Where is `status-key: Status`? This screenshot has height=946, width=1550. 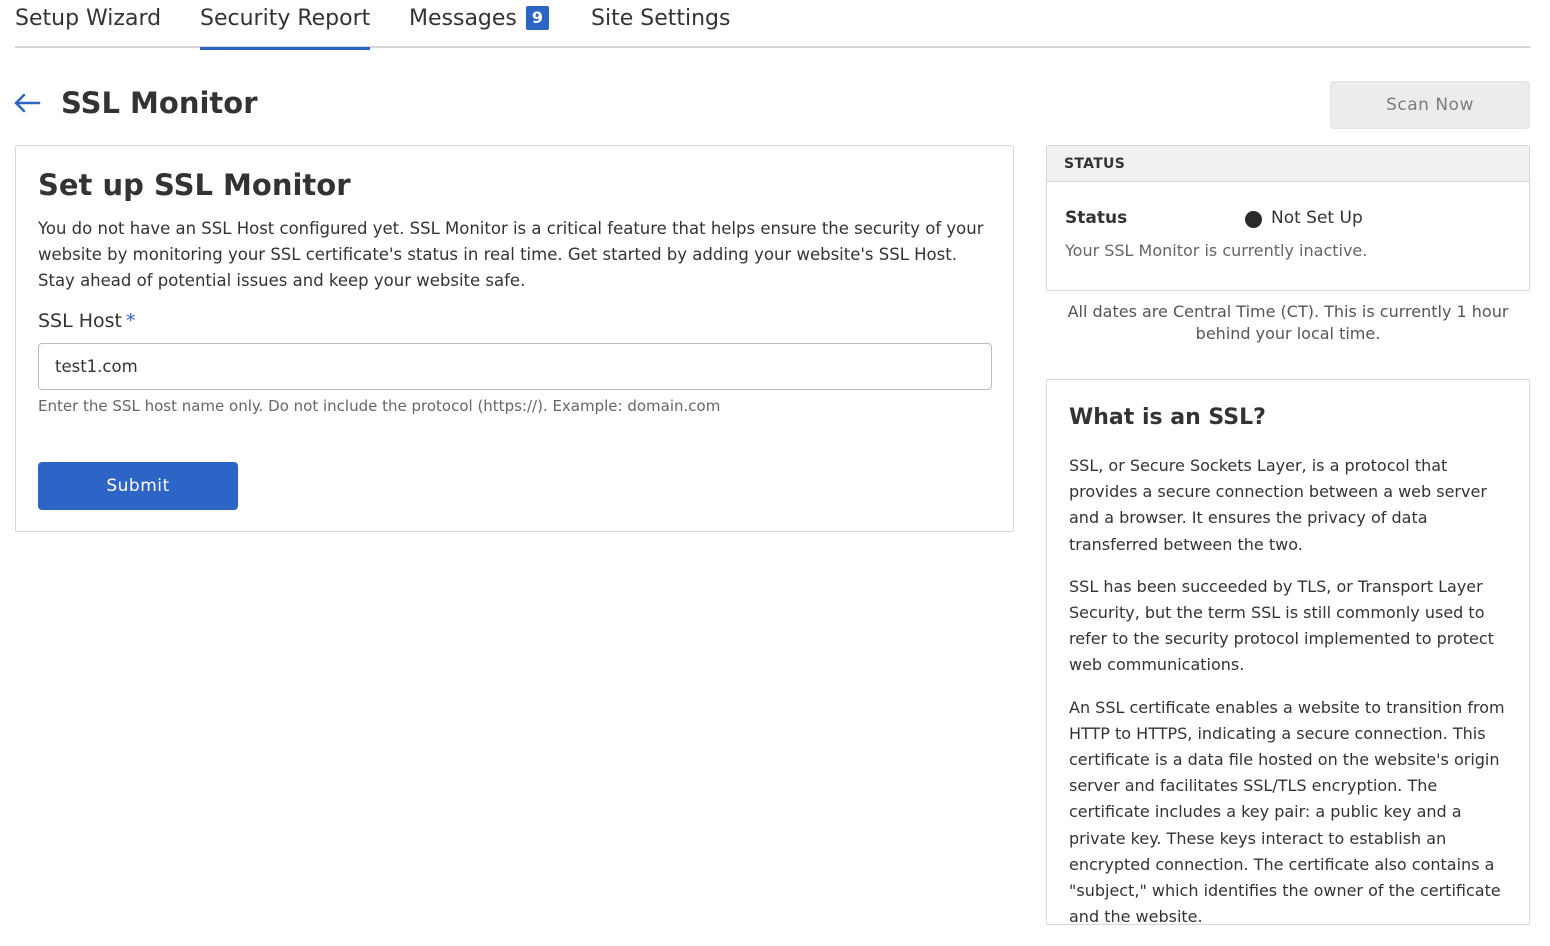 status-key: Status is located at coordinates (1096, 218).